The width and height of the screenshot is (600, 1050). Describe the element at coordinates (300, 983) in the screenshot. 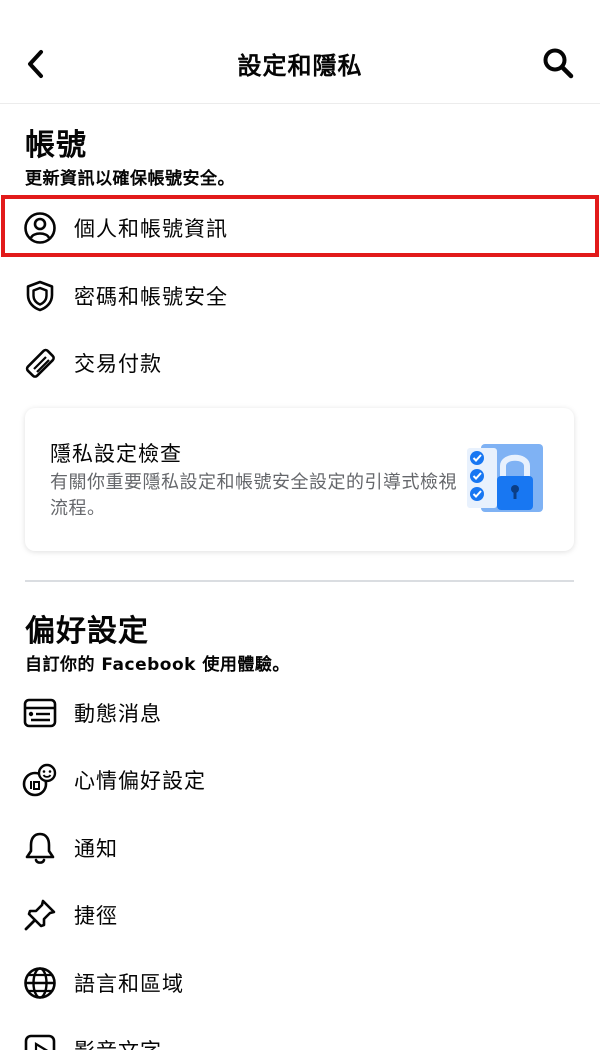

I see `menu-item-language-region: 語言和區域` at that location.